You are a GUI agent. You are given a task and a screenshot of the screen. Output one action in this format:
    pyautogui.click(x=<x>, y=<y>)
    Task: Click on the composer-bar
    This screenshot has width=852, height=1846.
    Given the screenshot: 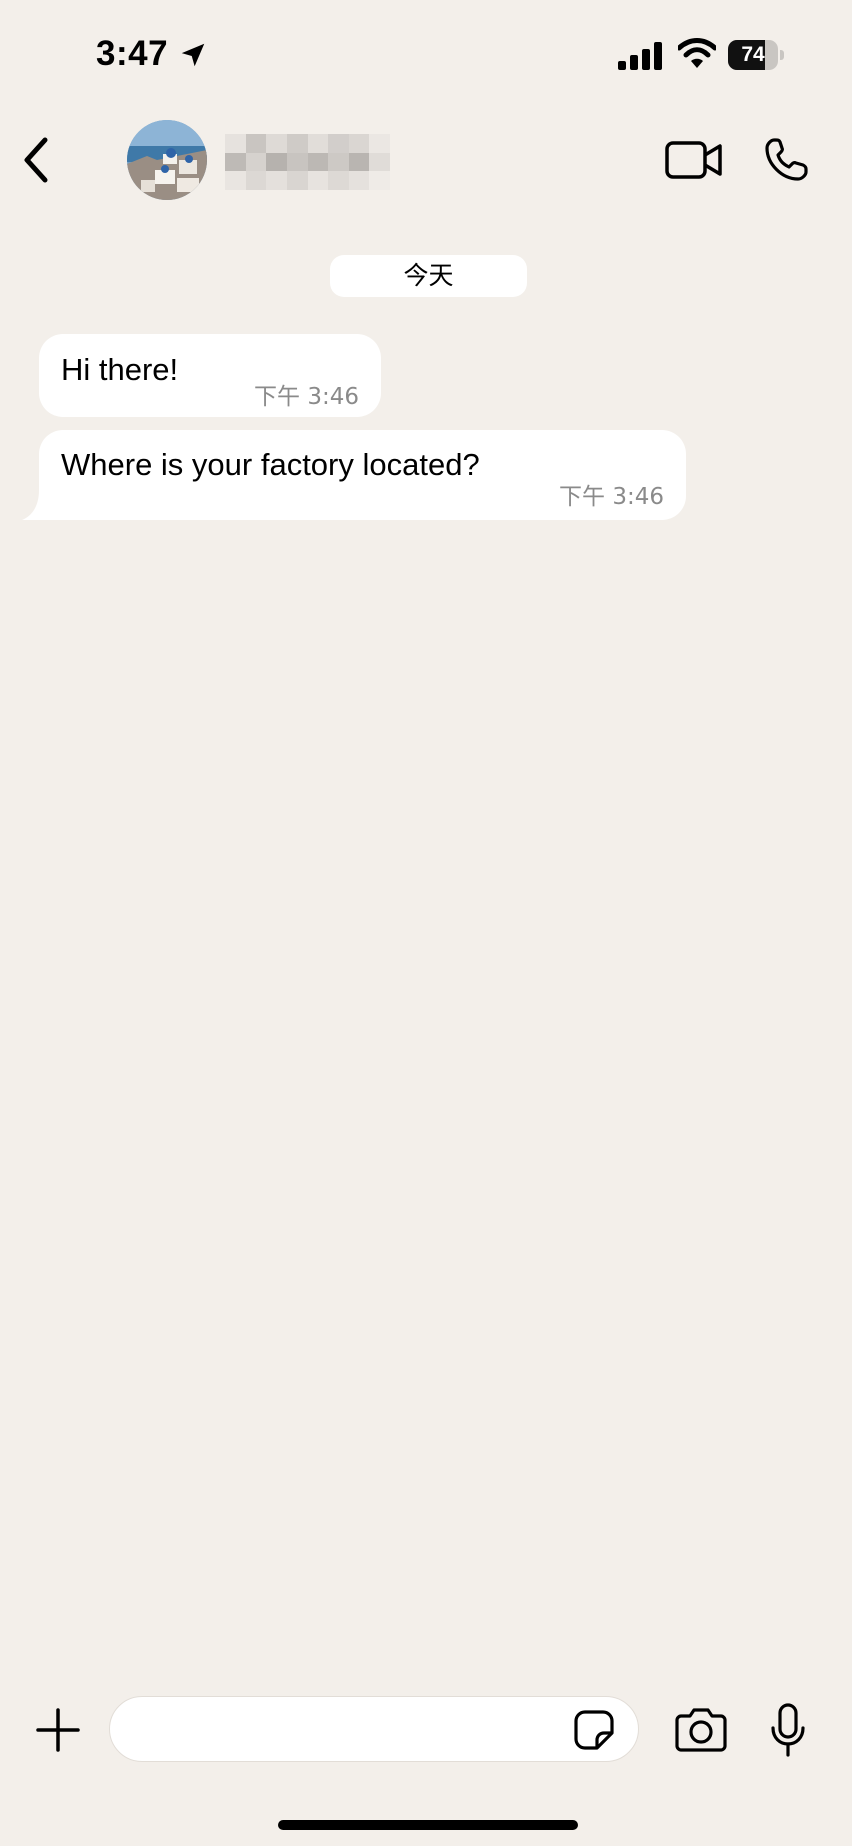 What is the action you would take?
    pyautogui.click(x=426, y=1730)
    